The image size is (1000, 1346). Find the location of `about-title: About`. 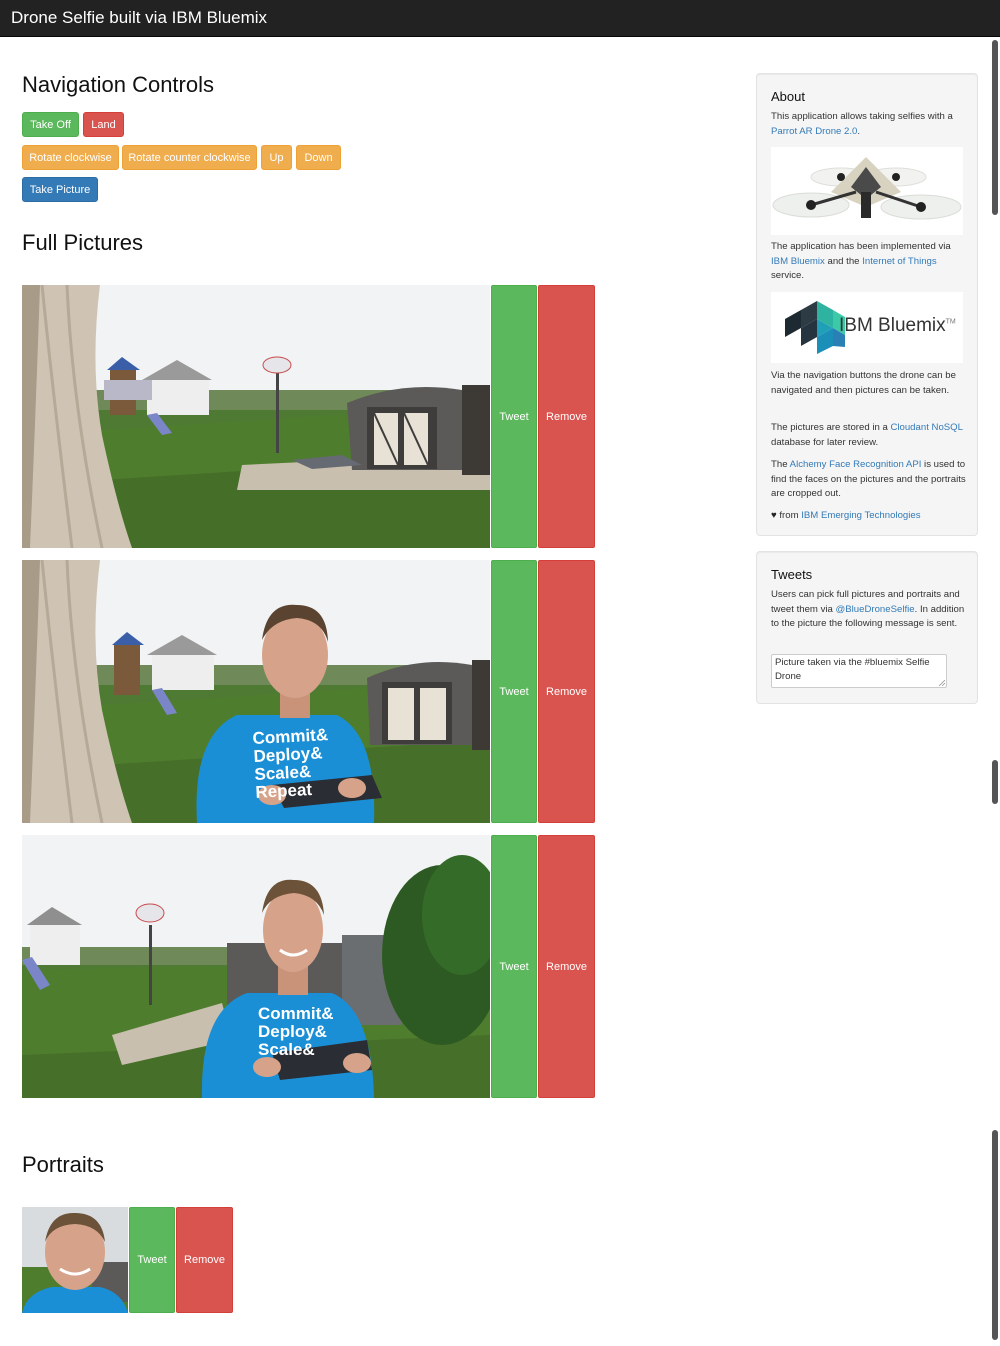

about-title: About is located at coordinates (788, 96).